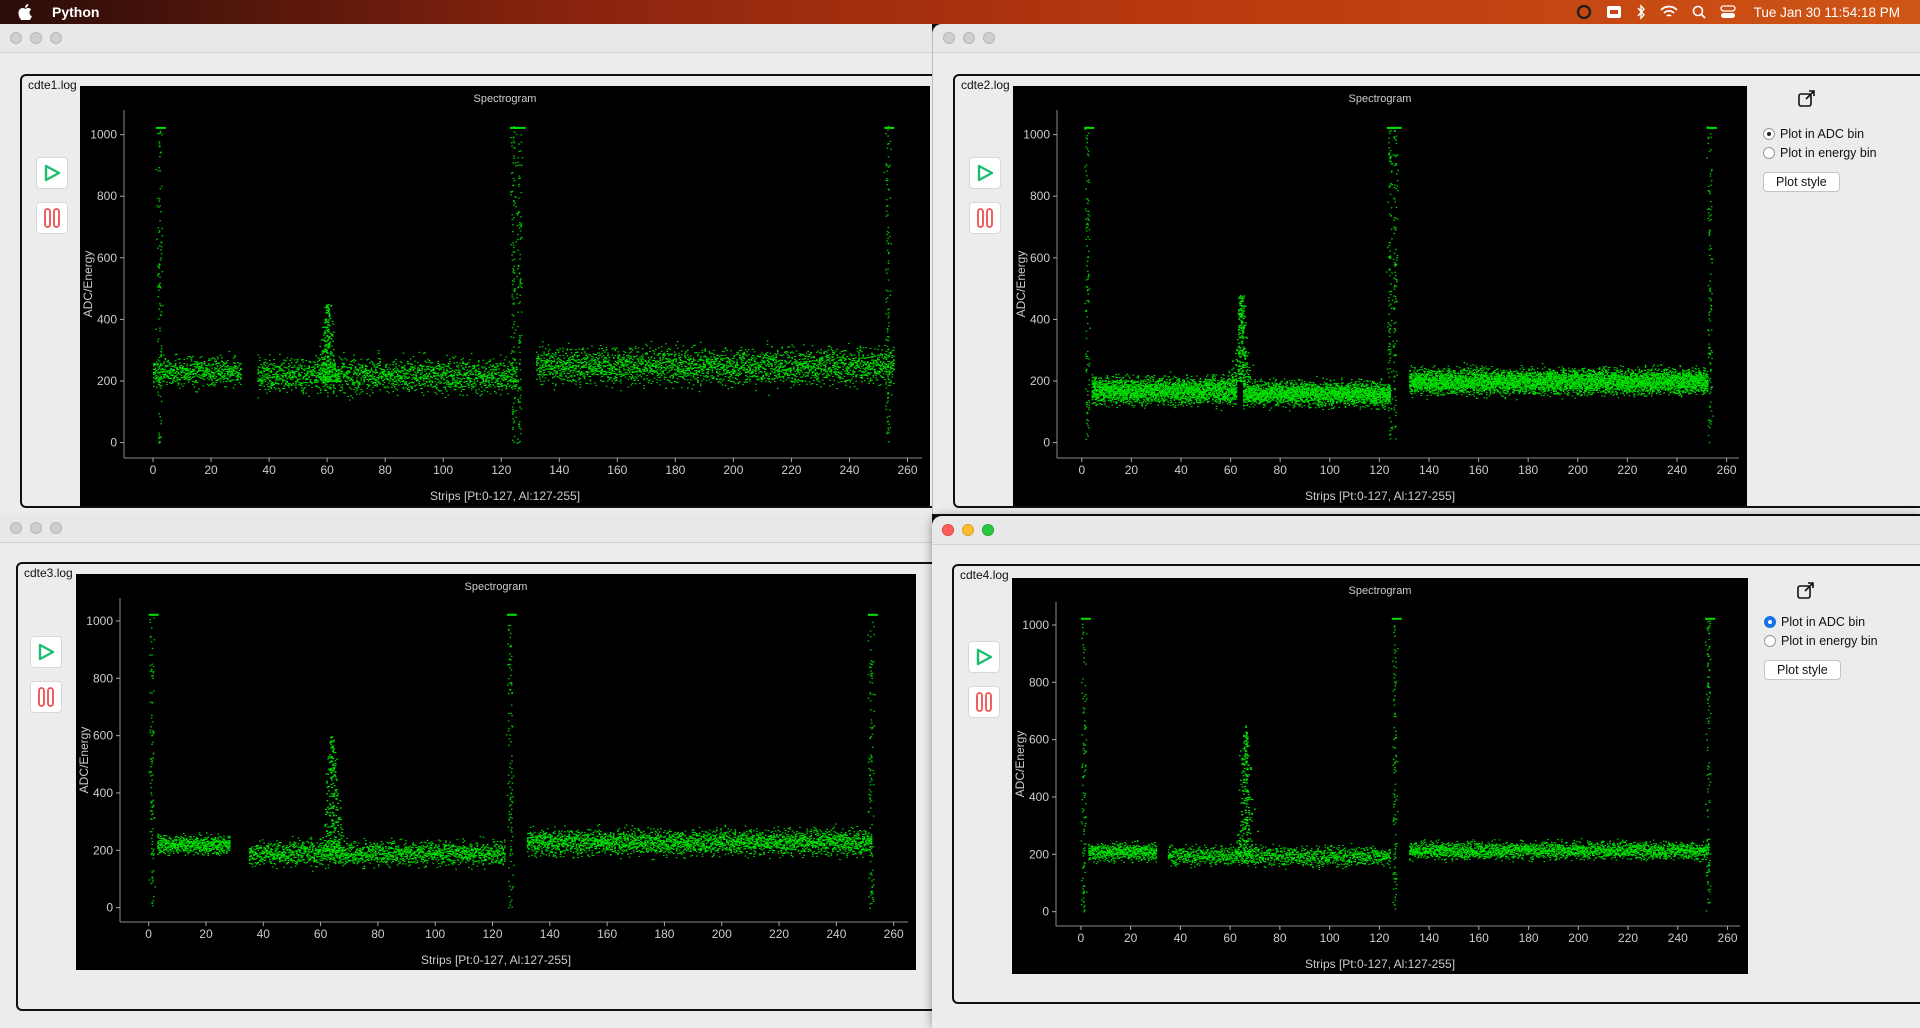 Image resolution: width=1920 pixels, height=1028 pixels. What do you see at coordinates (1727, 12) in the screenshot?
I see `control-center-icon` at bounding box center [1727, 12].